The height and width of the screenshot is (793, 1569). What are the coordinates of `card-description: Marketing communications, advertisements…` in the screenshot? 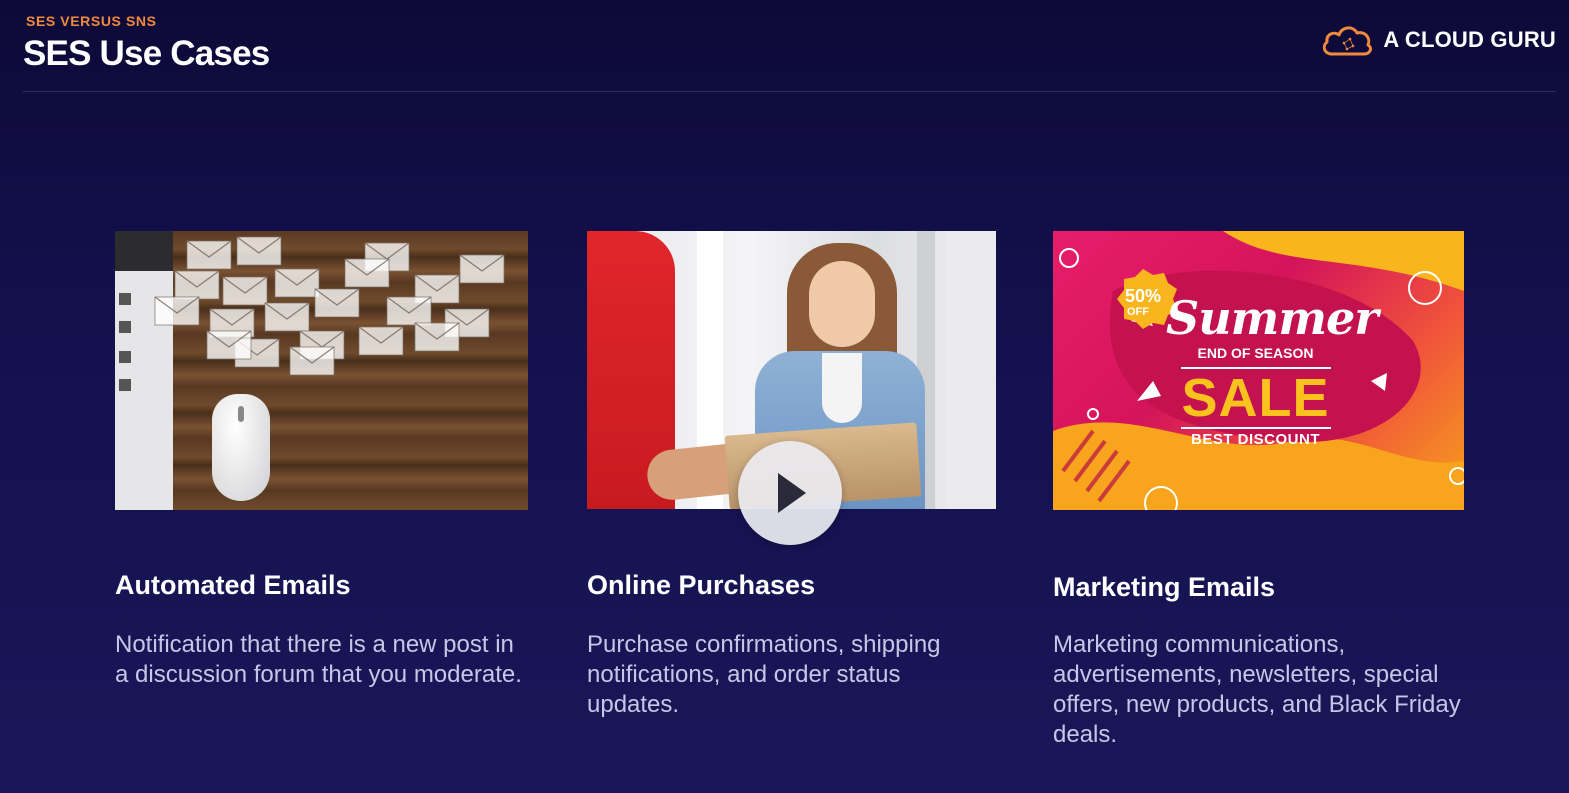 It's located at (1257, 689).